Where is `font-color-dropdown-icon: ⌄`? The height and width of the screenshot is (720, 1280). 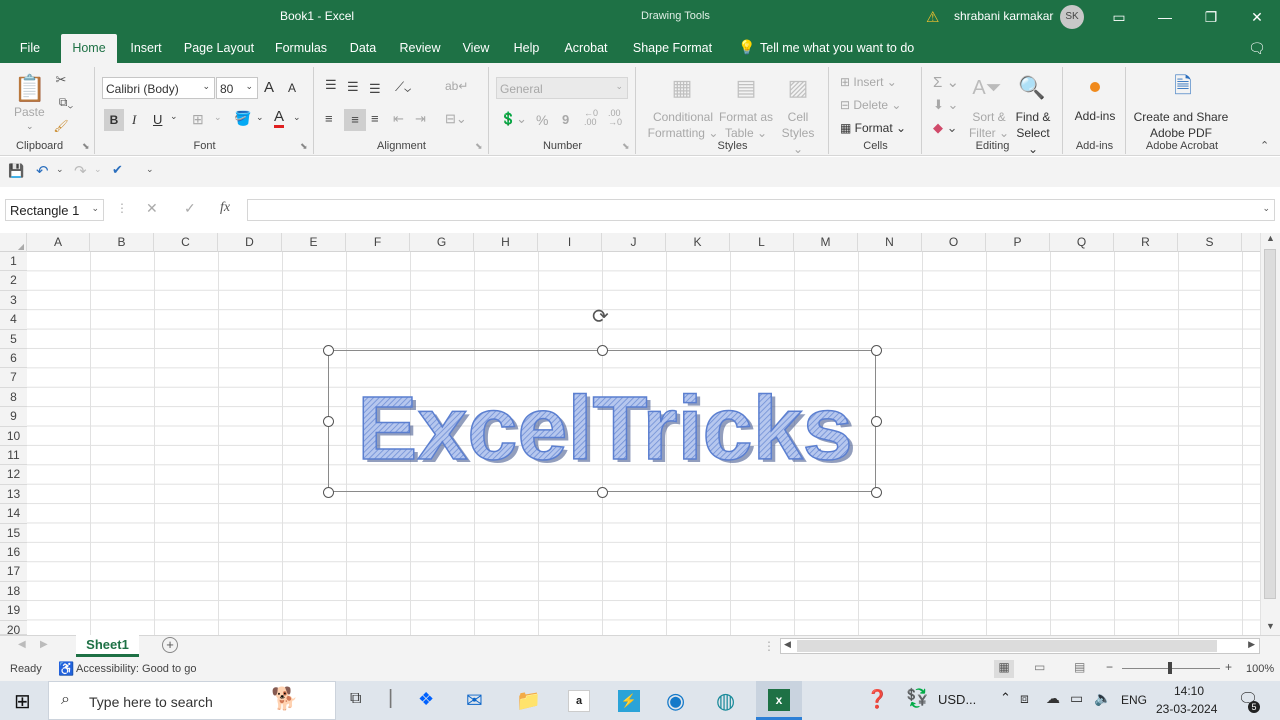 font-color-dropdown-icon: ⌄ is located at coordinates (297, 117).